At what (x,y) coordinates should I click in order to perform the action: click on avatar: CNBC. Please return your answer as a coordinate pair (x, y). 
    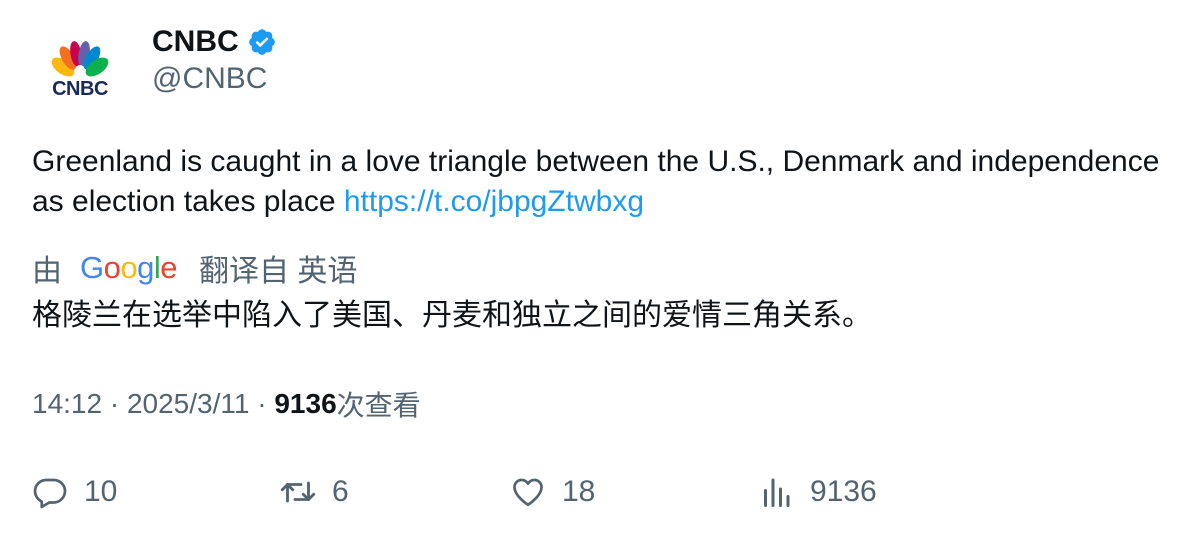
    Looking at the image, I should click on (80, 74).